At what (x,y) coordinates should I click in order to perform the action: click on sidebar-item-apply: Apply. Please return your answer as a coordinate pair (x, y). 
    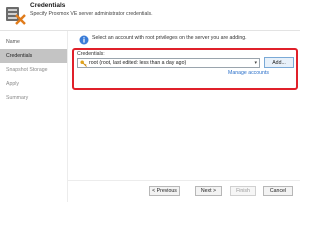
    Looking at the image, I should click on (12, 84).